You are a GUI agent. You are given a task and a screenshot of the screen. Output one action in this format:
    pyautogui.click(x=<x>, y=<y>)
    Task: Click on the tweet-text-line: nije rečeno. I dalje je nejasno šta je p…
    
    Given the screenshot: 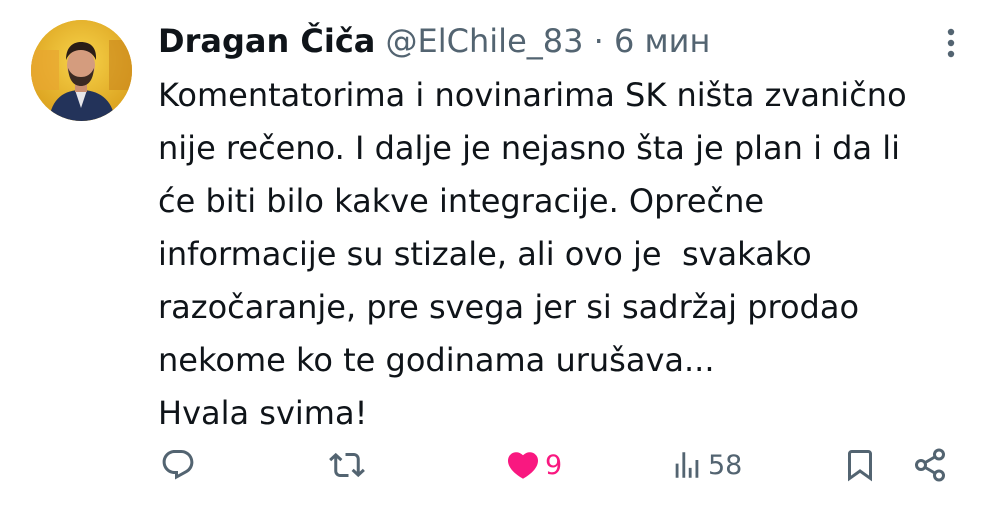 What is the action you would take?
    pyautogui.click(x=529, y=148)
    